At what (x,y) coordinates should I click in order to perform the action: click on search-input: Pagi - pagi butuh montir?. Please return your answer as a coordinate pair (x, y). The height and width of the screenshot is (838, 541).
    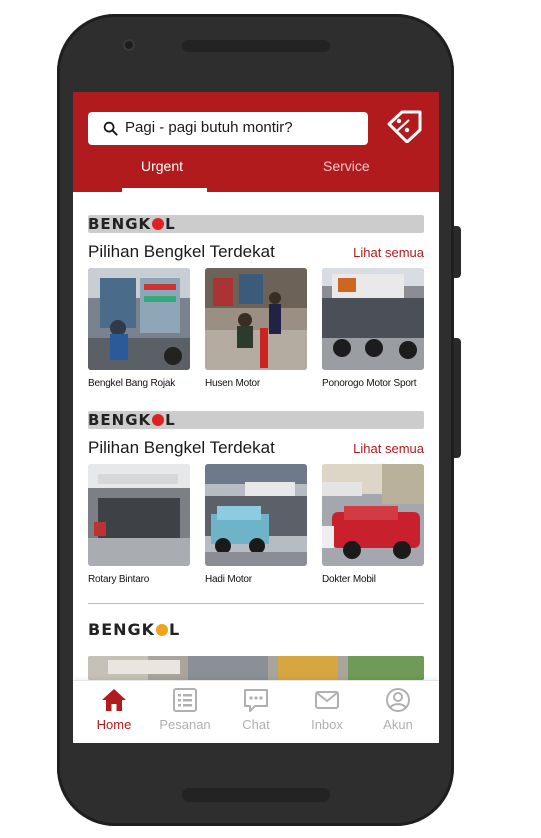
    Looking at the image, I should click on (228, 128).